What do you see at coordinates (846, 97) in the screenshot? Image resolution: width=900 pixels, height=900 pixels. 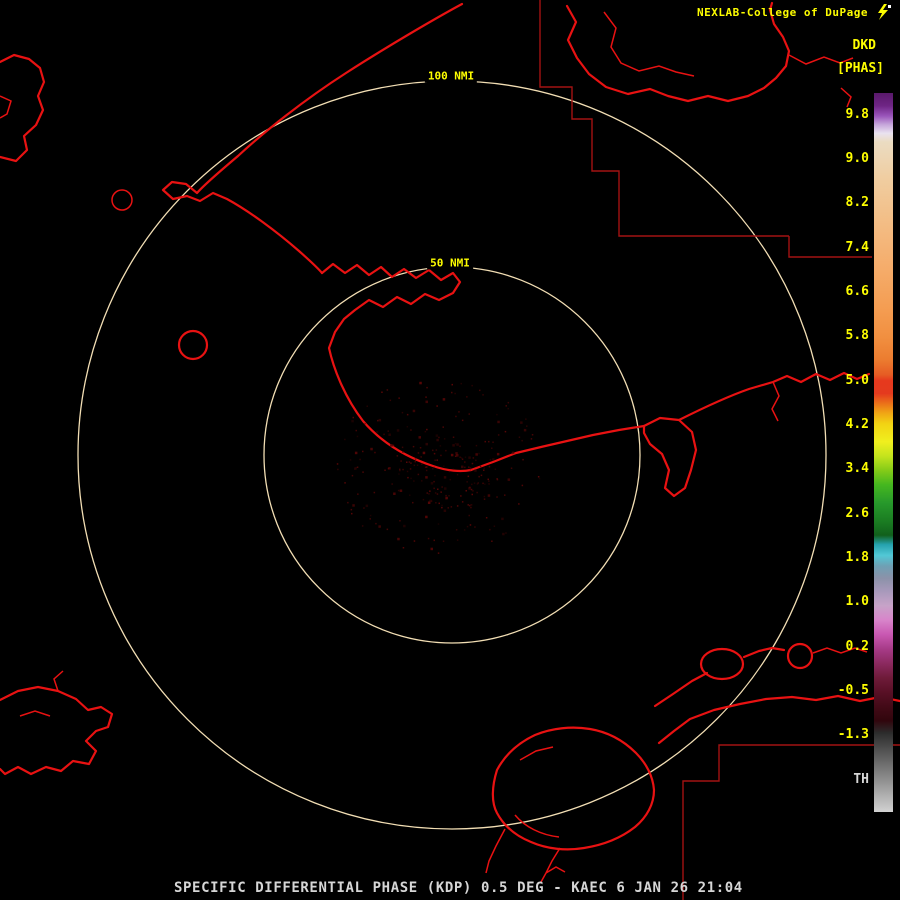 I see `coastline-top-right-corner` at bounding box center [846, 97].